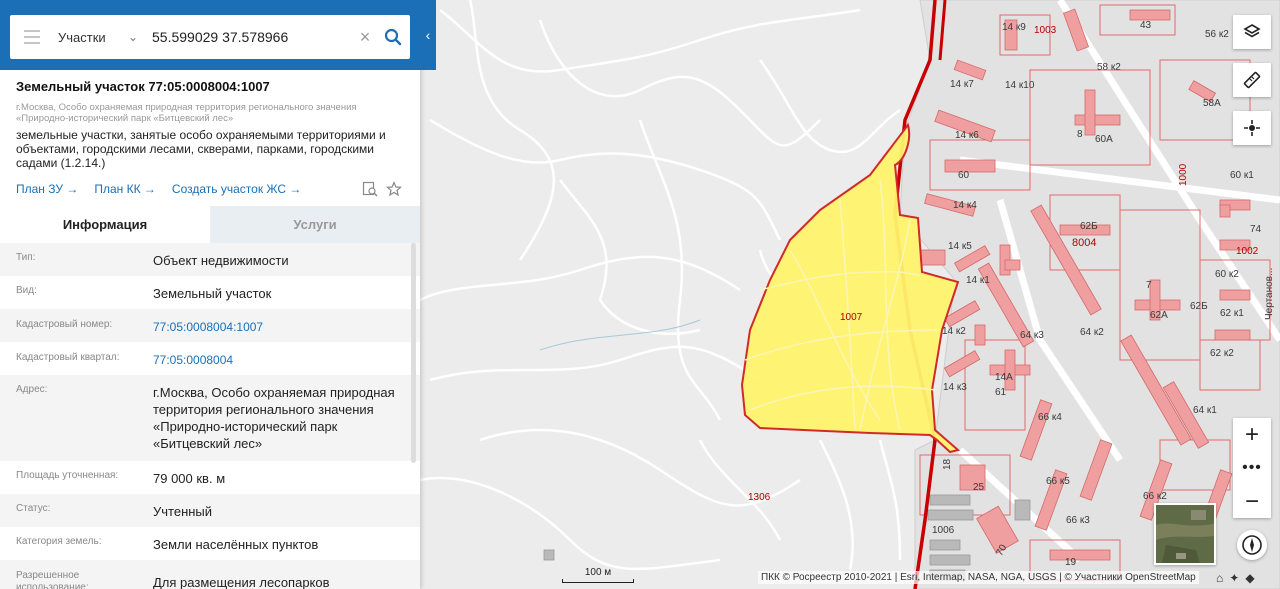  I want to click on crosshair-icon, so click(1252, 128).